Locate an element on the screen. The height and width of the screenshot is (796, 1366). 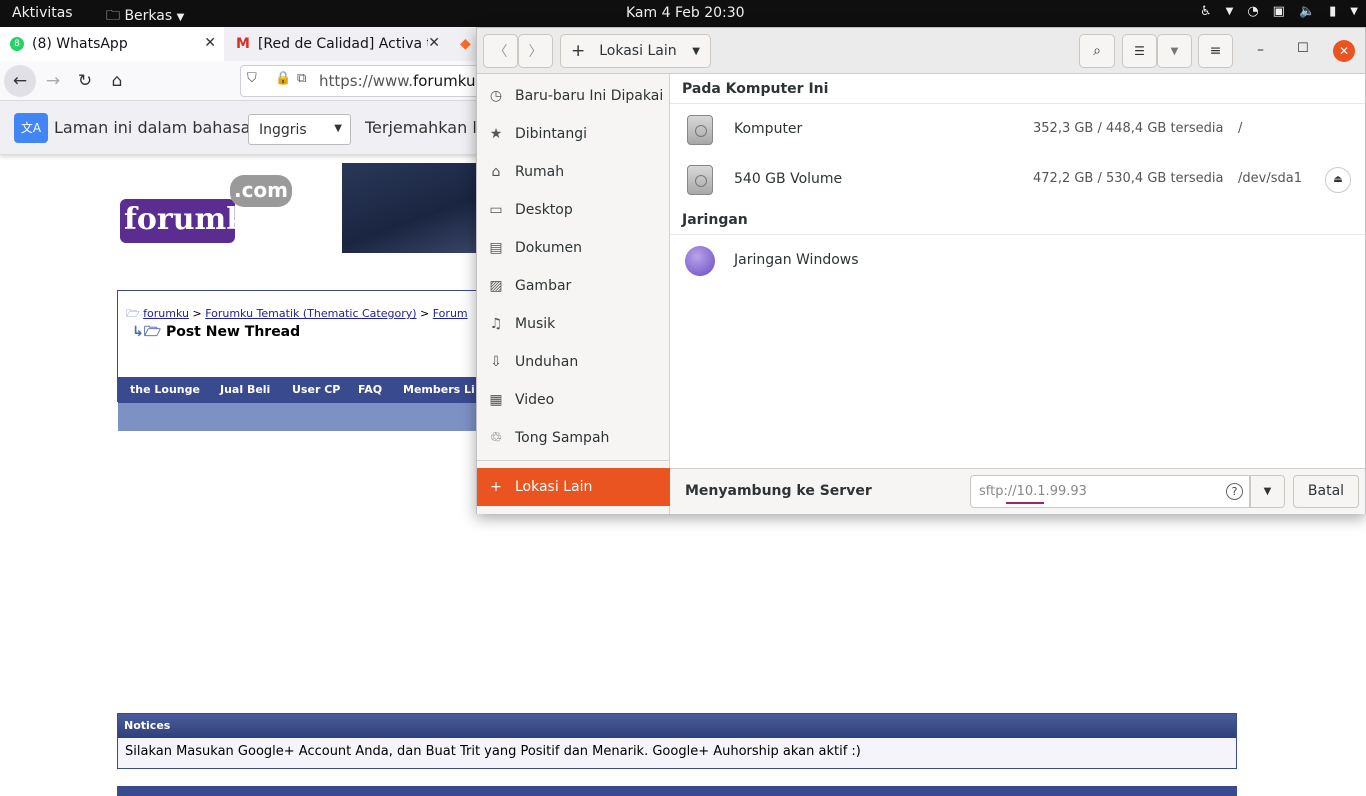
accessibility-icon: ♿ is located at coordinates (1206, 11).